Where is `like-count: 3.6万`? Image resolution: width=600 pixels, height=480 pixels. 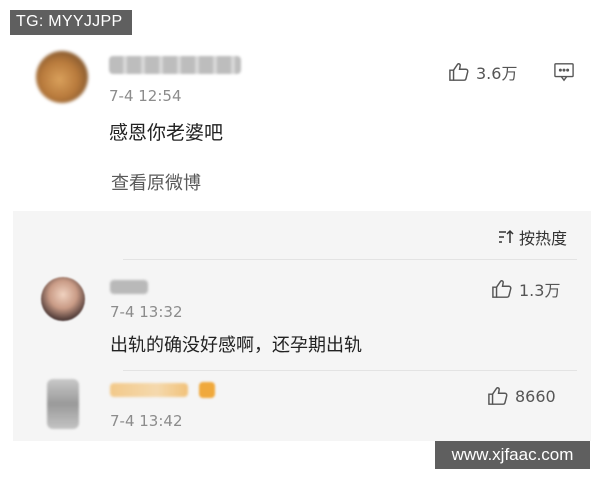
like-count: 3.6万 is located at coordinates (497, 73).